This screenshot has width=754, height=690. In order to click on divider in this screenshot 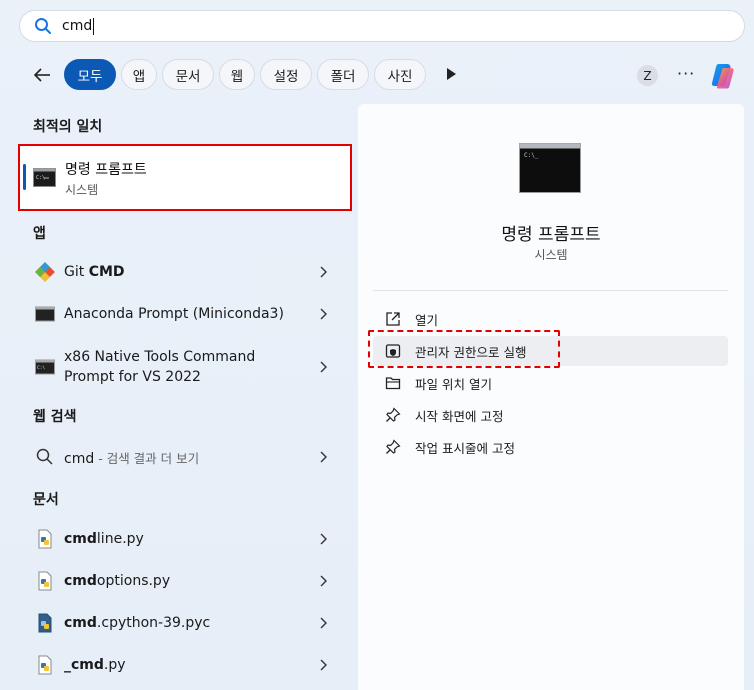, I will do `click(550, 290)`.